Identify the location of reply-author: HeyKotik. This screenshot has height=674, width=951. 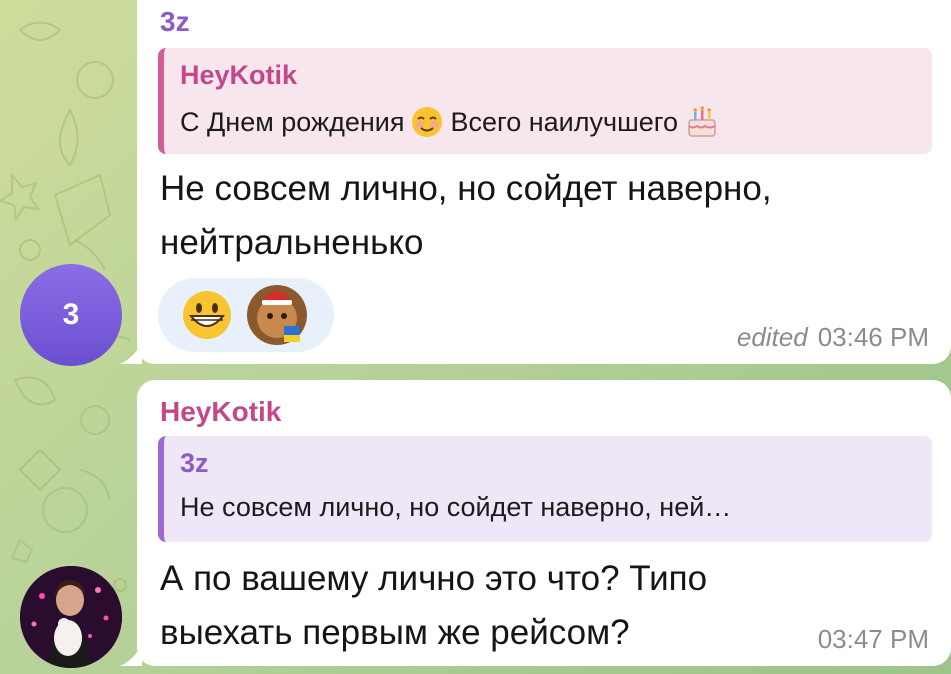
(239, 75).